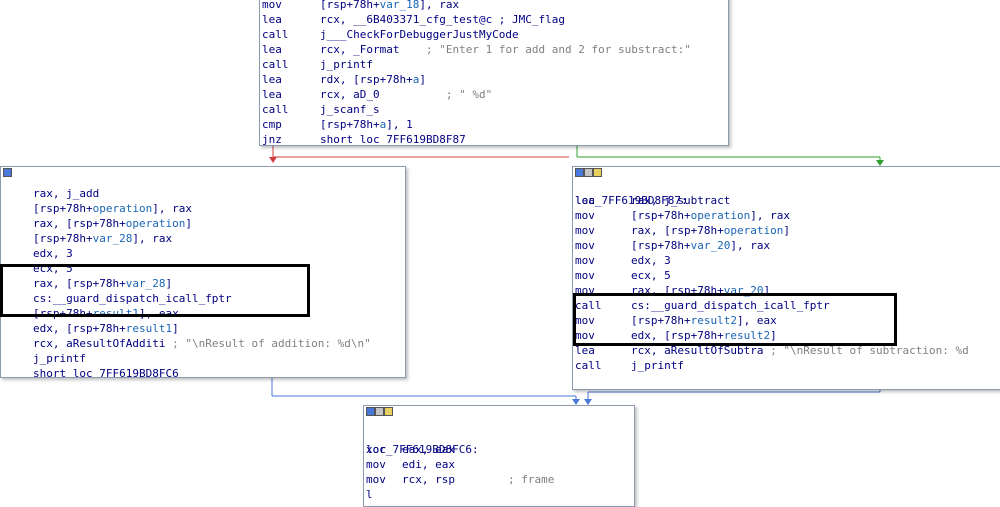  I want to click on operand-text: edi, eax, so click(428, 464).